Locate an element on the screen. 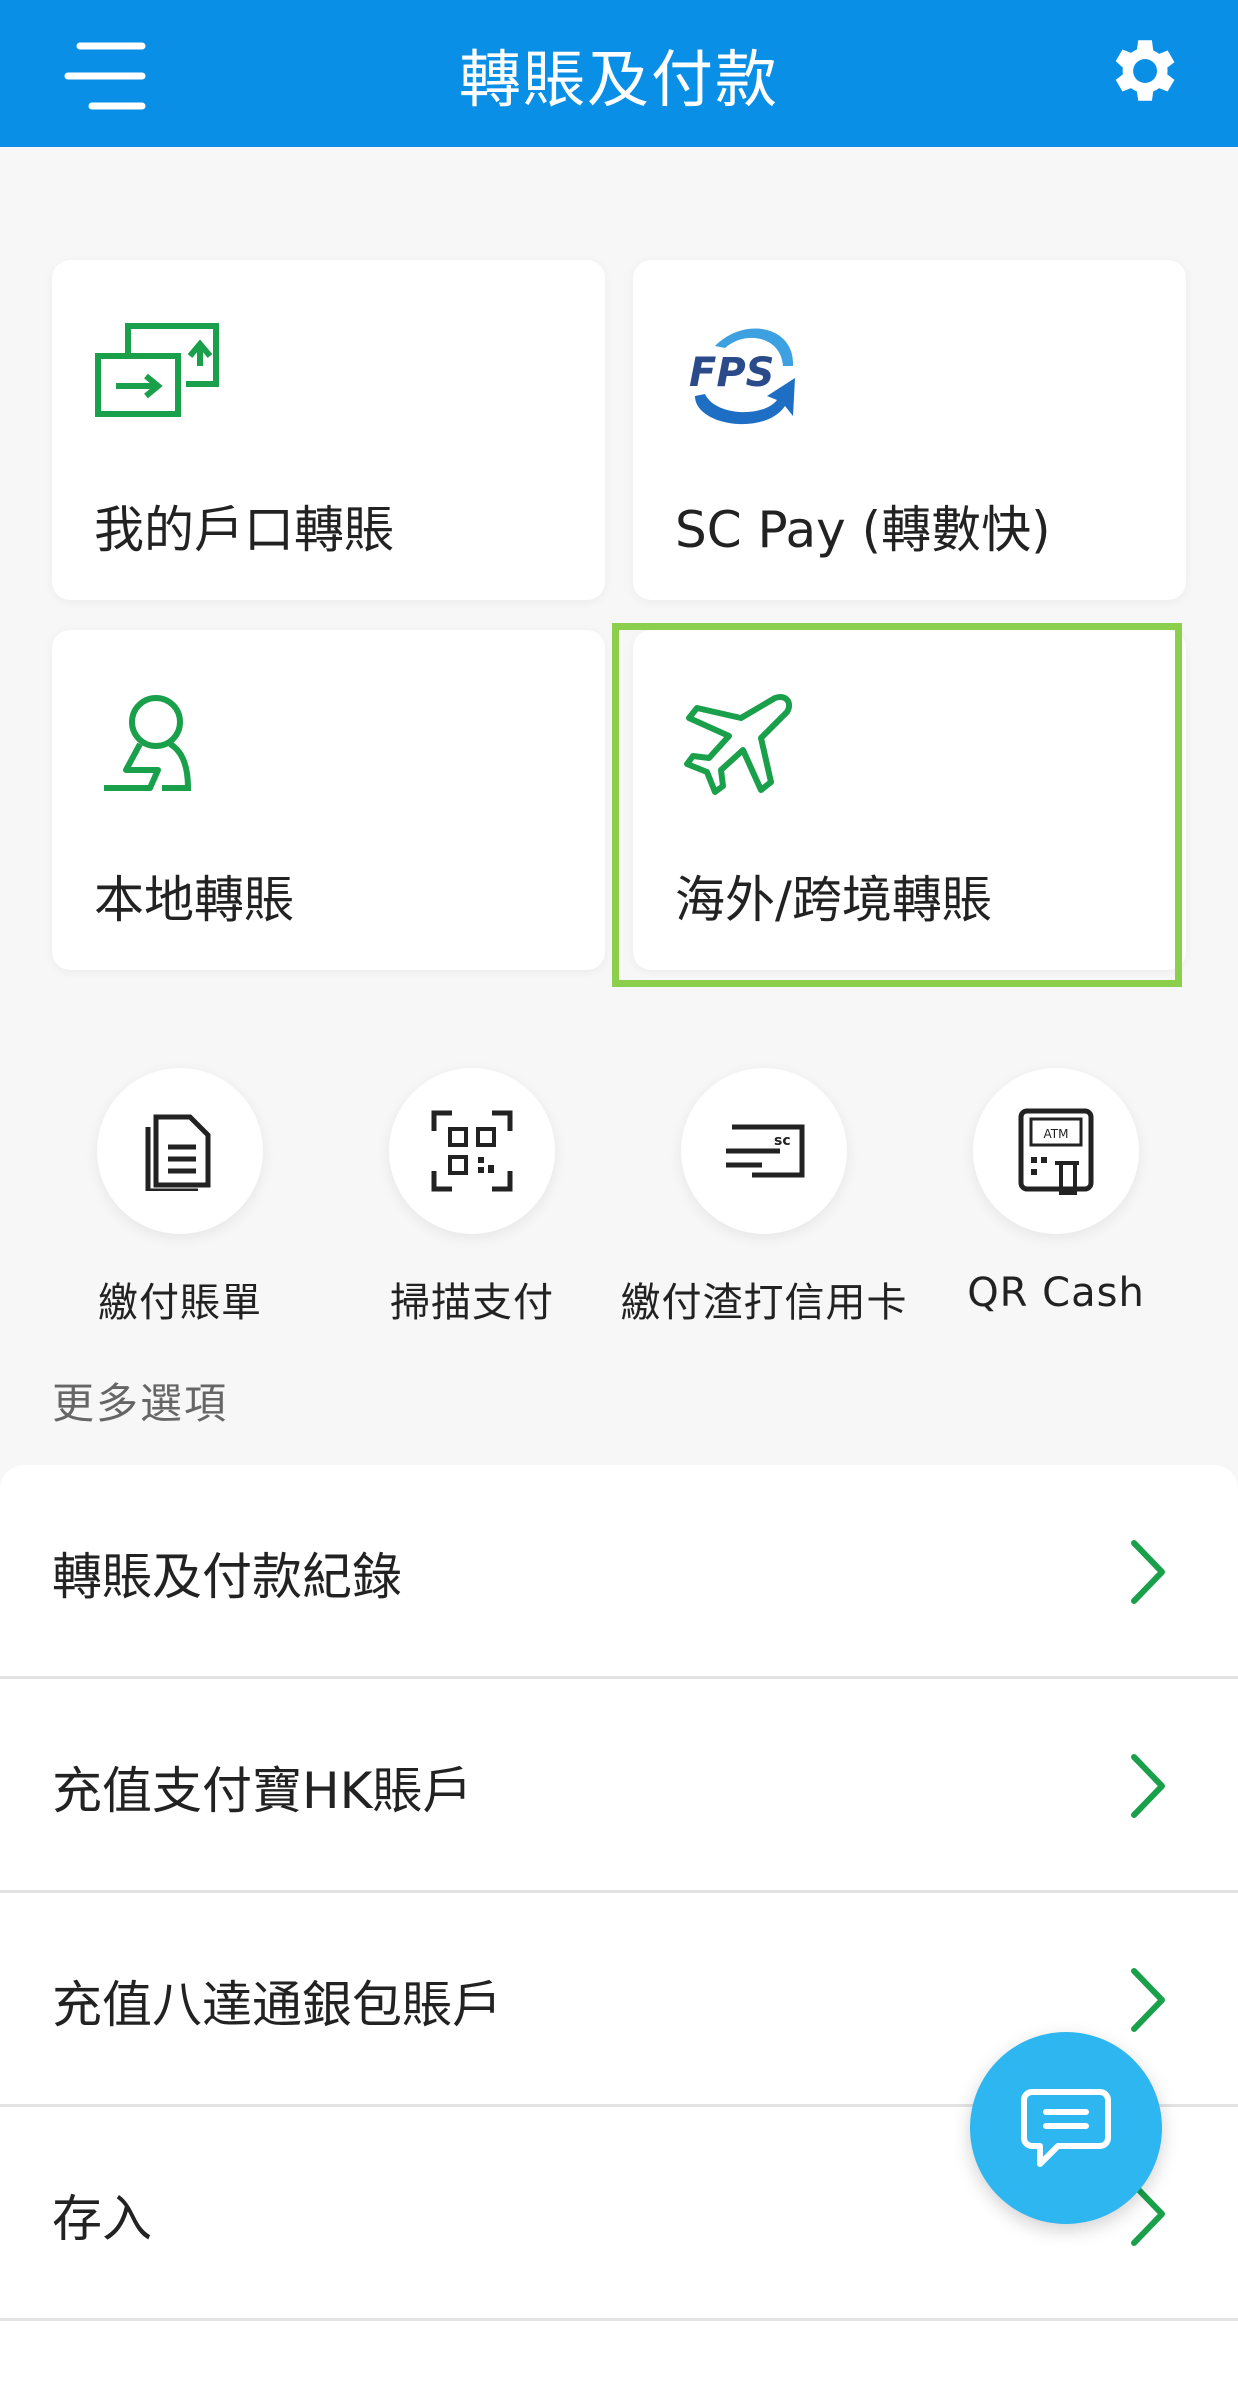 The width and height of the screenshot is (1238, 2389). menu-button is located at coordinates (107, 76).